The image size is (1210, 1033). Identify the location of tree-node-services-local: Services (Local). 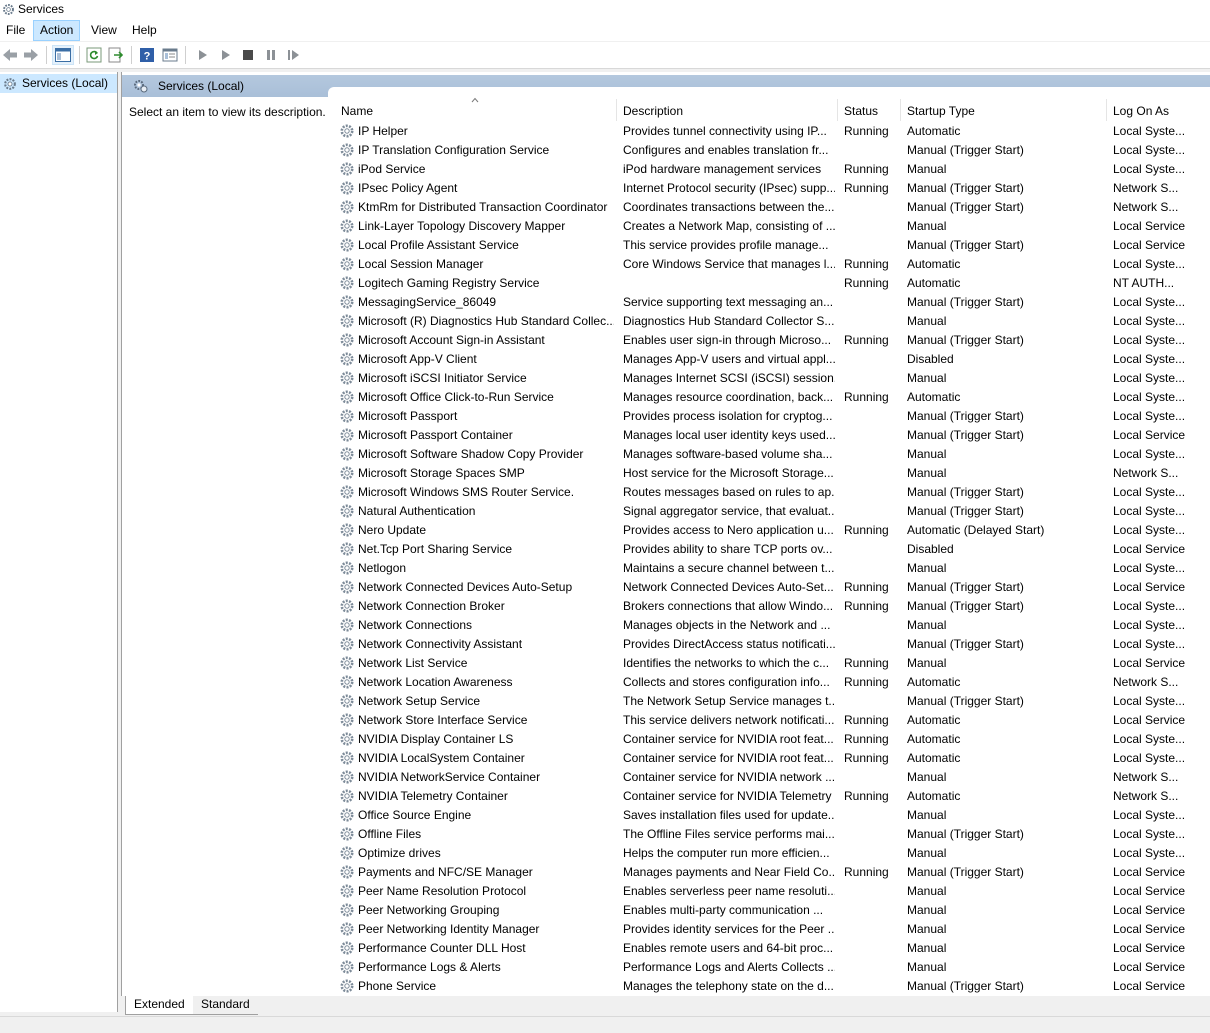
(58, 83).